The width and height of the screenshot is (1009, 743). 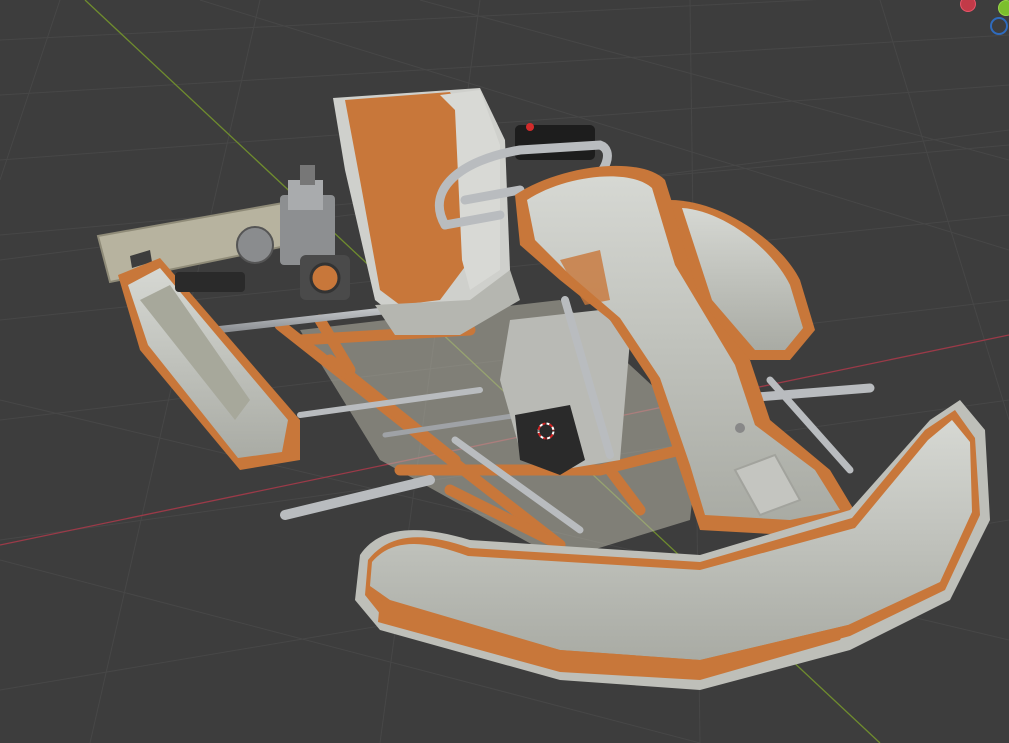 I want to click on y-axis-ball, so click(x=1003, y=8).